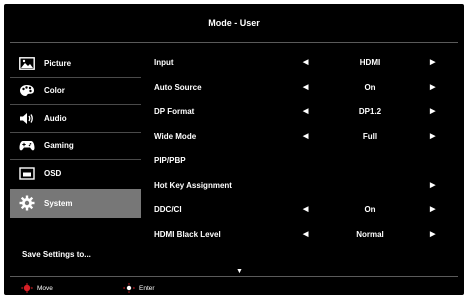  I want to click on setting-label: HDMI Black Level, so click(187, 234).